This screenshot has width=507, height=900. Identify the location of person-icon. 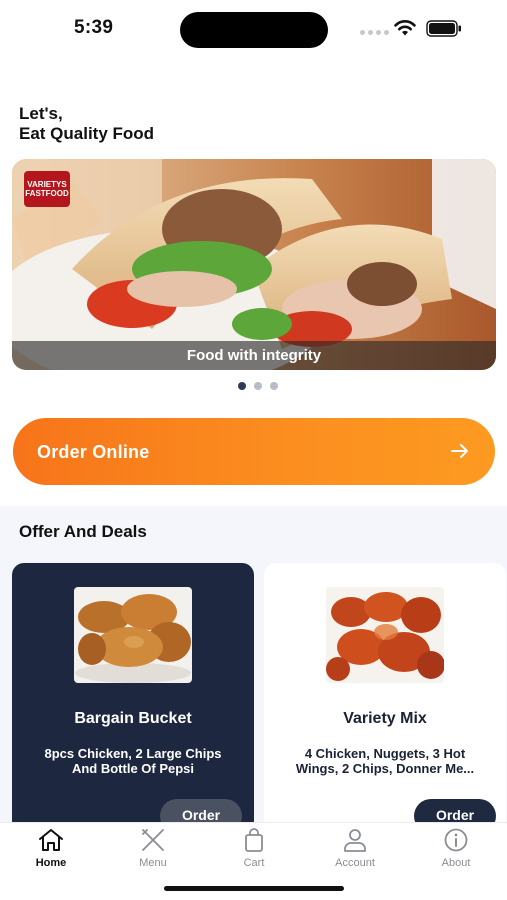
(355, 840).